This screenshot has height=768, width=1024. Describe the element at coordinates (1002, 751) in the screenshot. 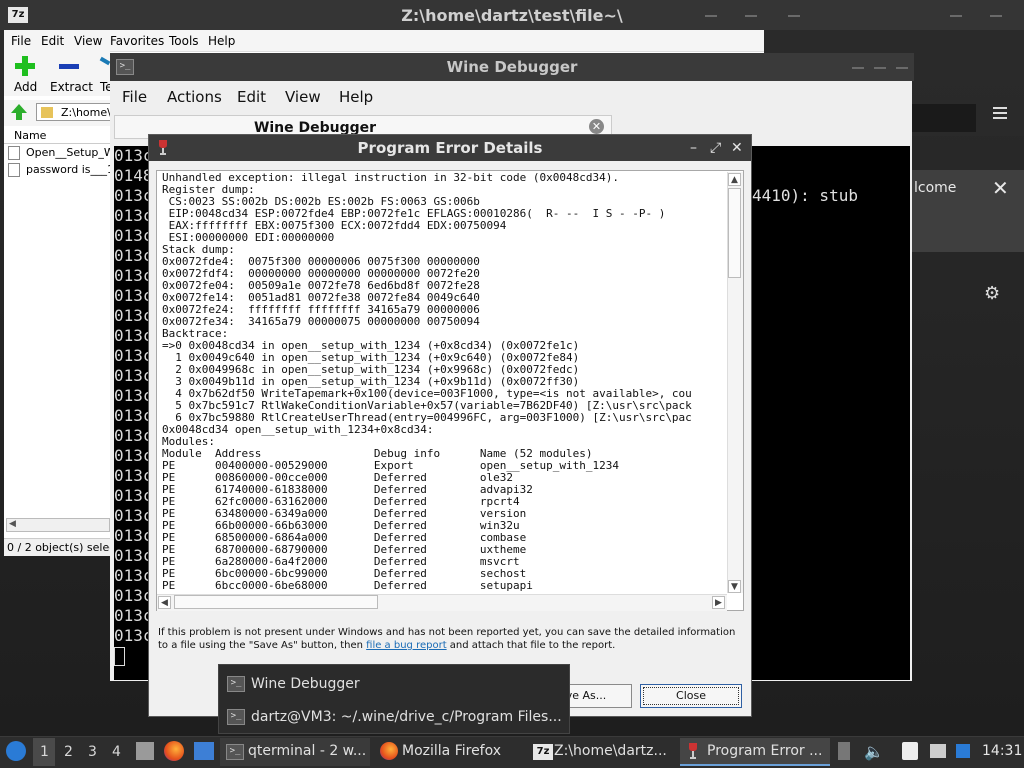

I see `clock: 14:31` at that location.